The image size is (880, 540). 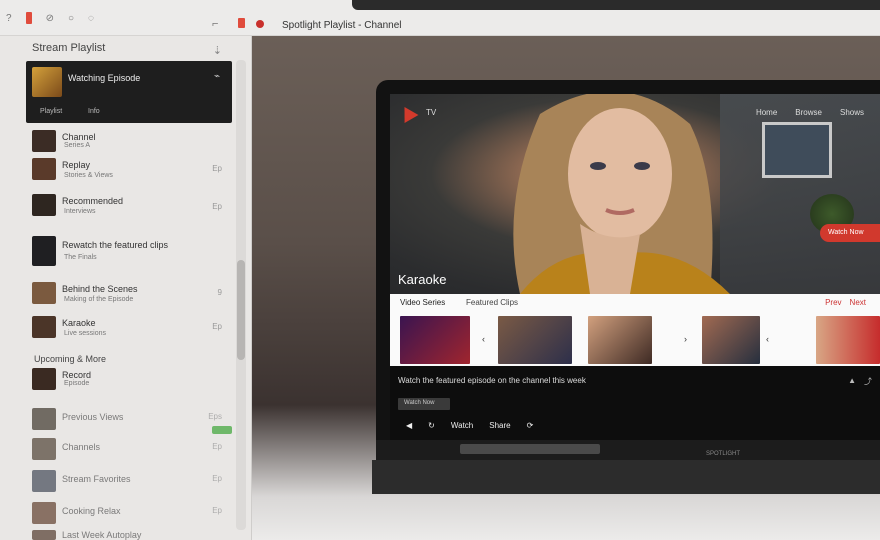 I want to click on progress-marker, so click(x=222, y=430).